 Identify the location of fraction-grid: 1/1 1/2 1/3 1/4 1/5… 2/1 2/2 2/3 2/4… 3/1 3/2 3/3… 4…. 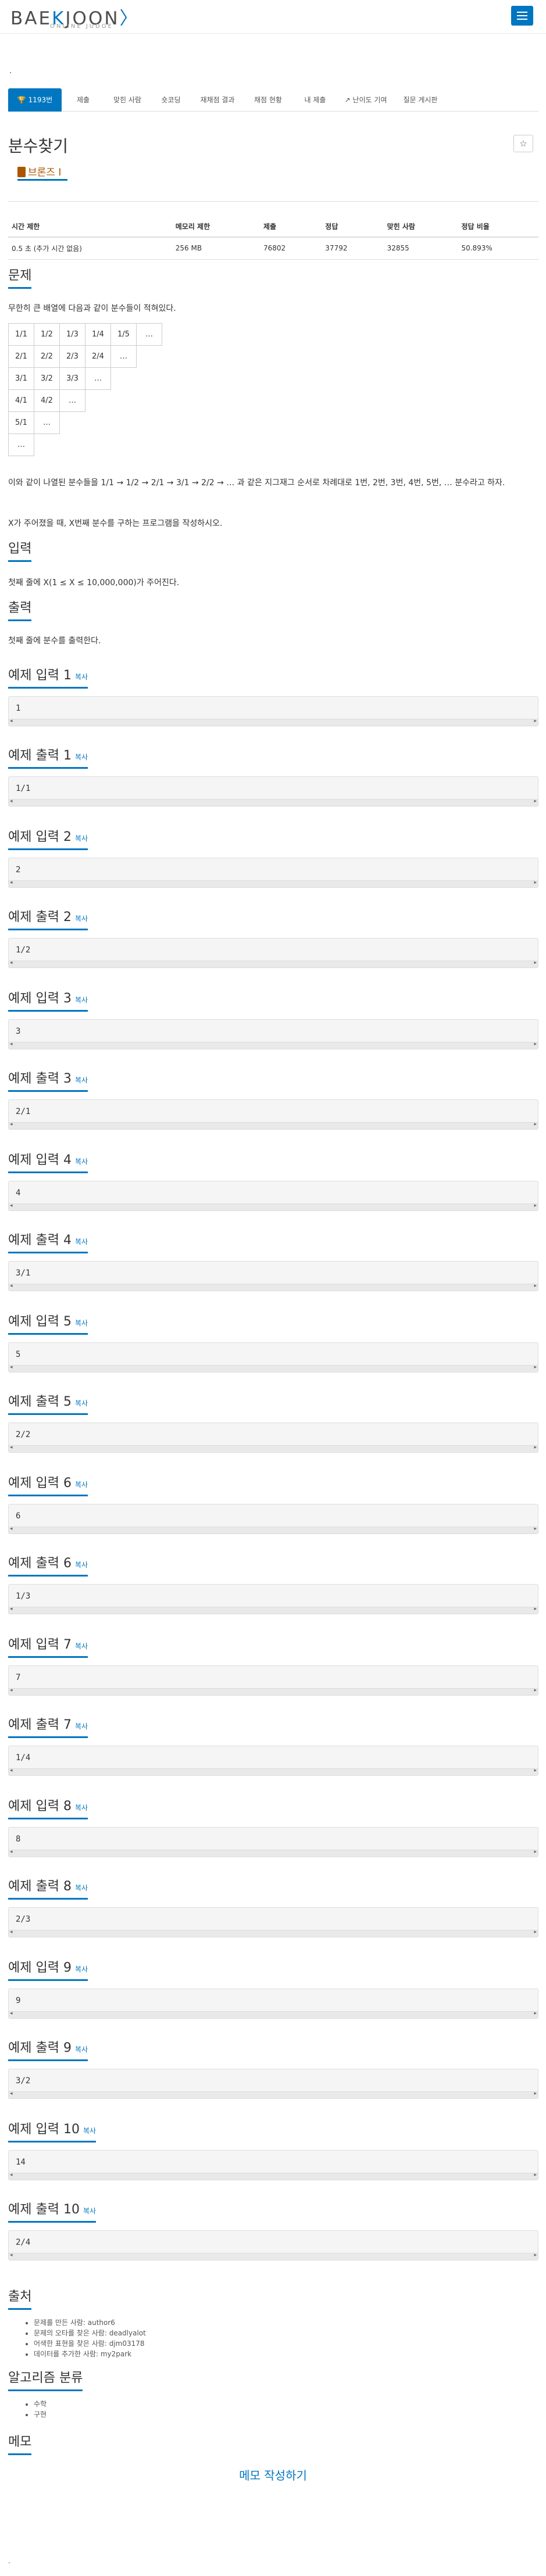
(85, 389).